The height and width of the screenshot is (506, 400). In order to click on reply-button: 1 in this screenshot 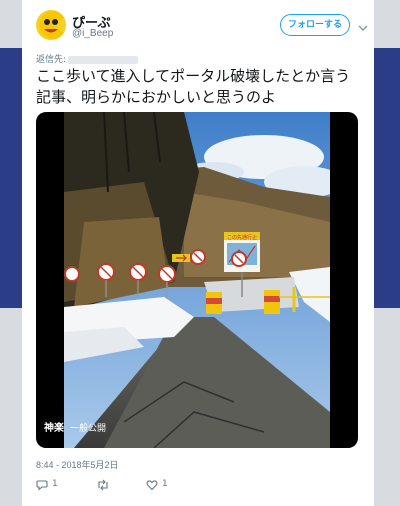, I will do `click(56, 485)`.